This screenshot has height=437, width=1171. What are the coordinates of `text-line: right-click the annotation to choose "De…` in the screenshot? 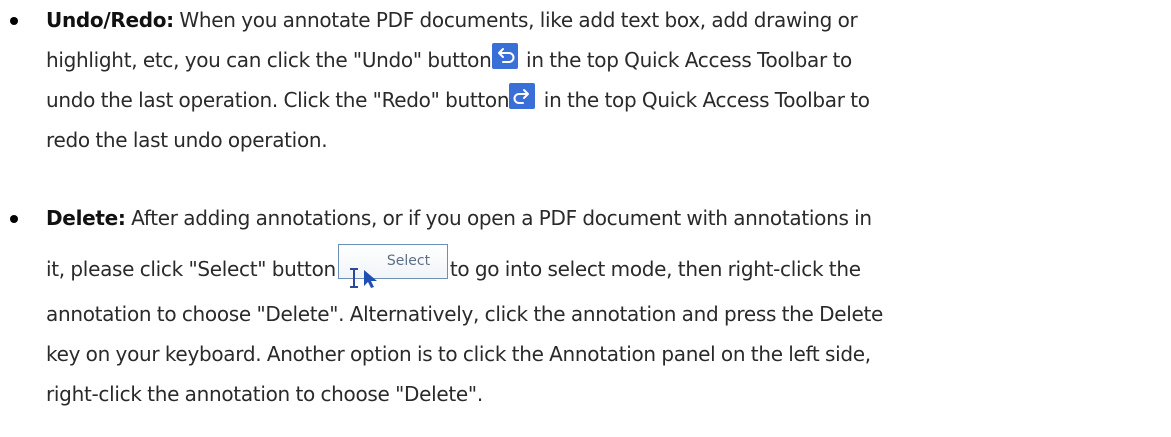 It's located at (264, 394).